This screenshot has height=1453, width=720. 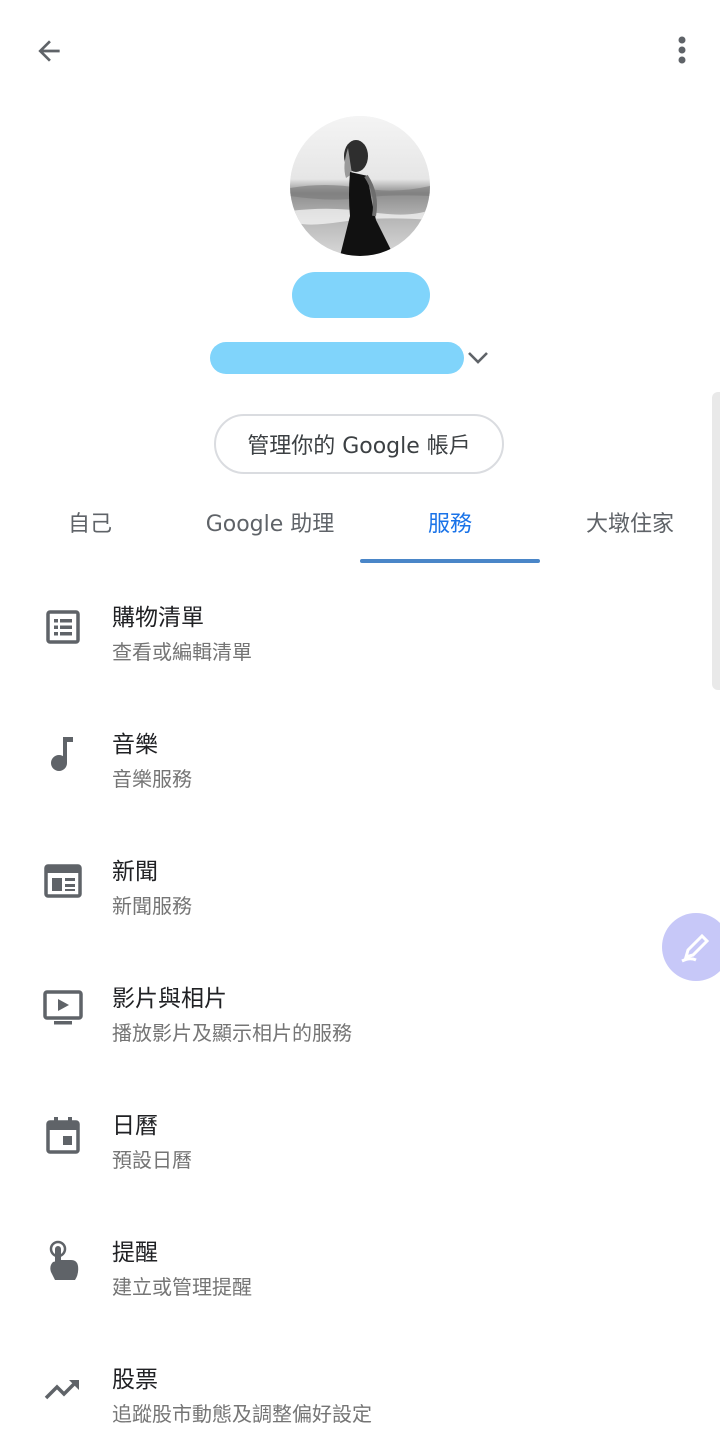 I want to click on chevron-down-icon, so click(x=478, y=358).